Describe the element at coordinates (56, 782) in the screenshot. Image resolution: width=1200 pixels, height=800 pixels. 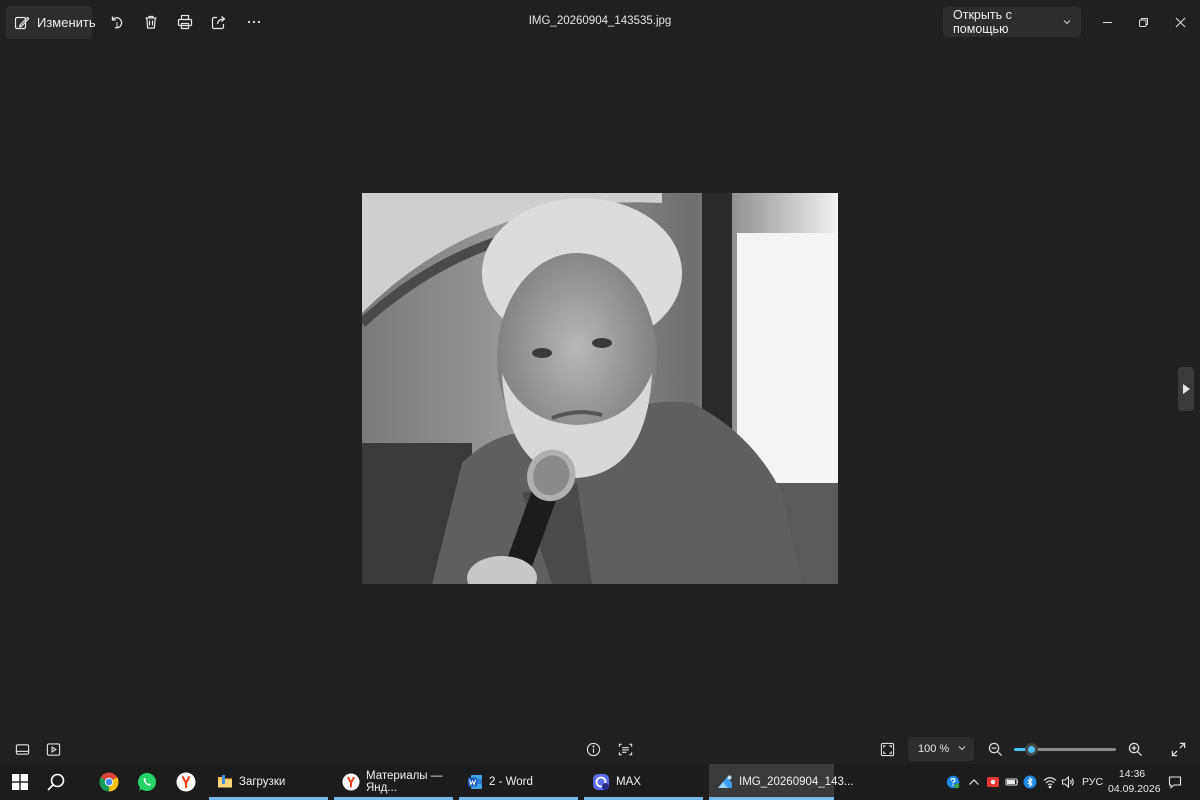
I see `search-icon` at that location.